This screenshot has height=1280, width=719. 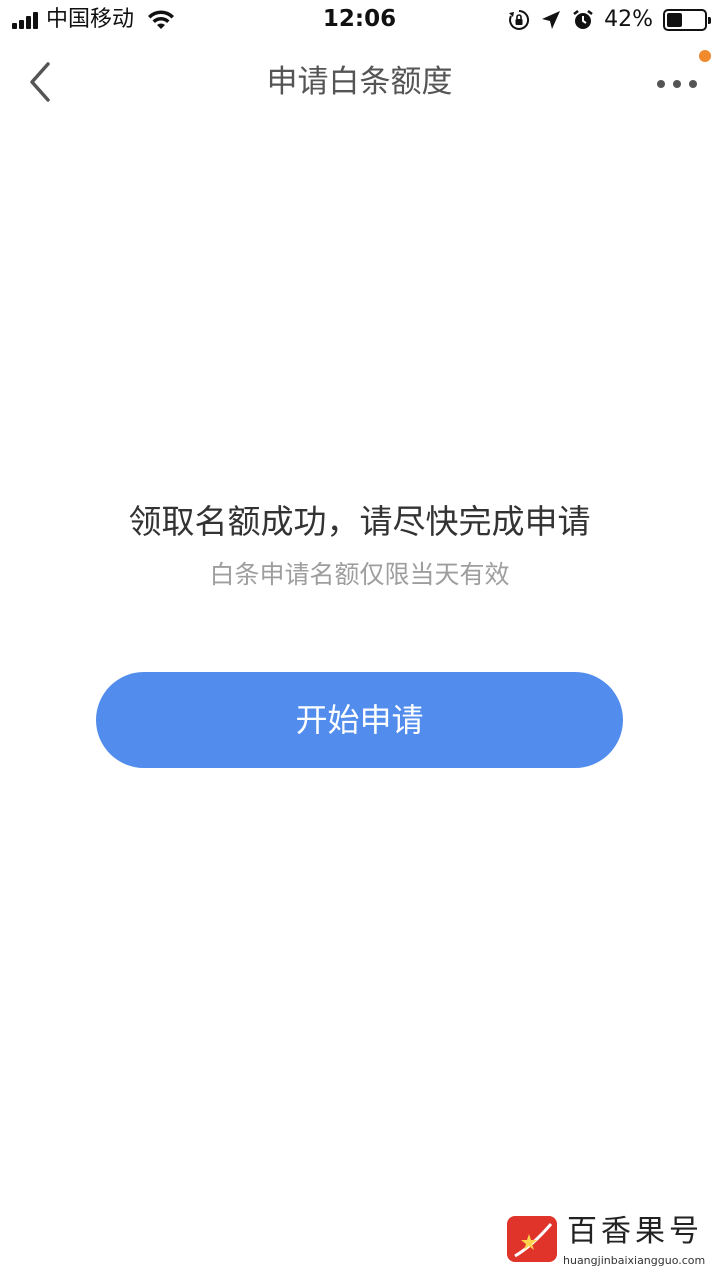 I want to click on success-headline: 领取名额成功，请尽快完成申请, so click(x=359, y=521).